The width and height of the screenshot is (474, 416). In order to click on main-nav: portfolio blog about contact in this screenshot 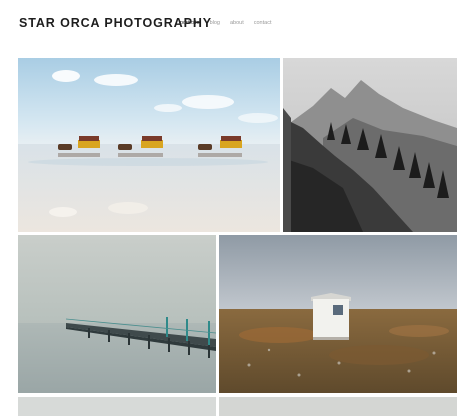, I will do `click(225, 23)`.